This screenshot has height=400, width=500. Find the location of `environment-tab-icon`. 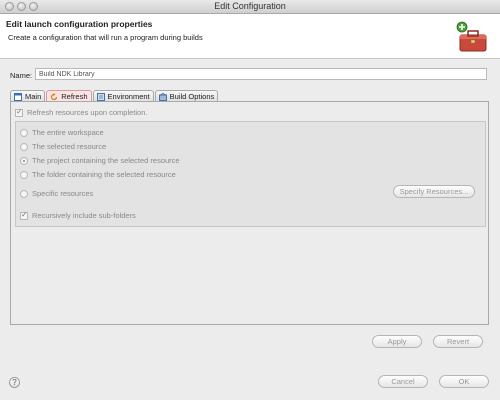

environment-tab-icon is located at coordinates (100, 96).